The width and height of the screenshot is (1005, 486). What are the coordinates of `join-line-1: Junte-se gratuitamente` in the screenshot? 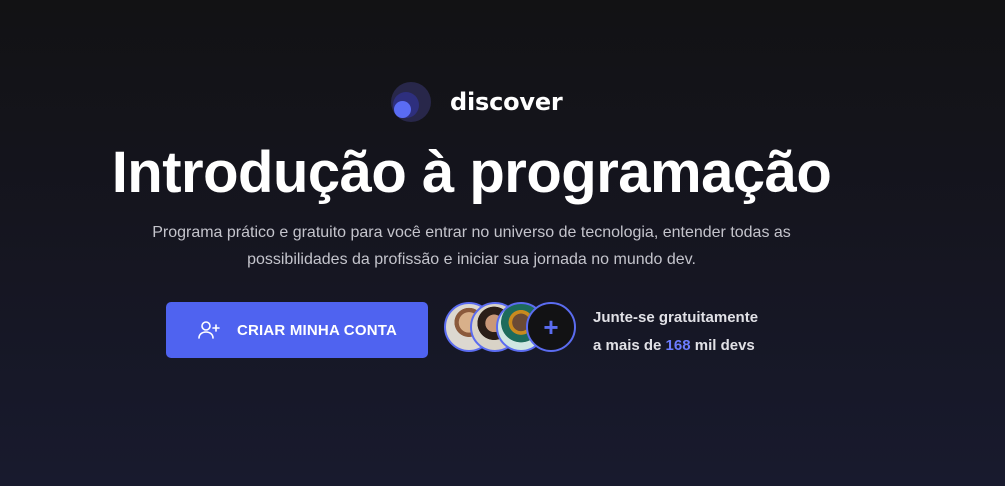 It's located at (676, 317).